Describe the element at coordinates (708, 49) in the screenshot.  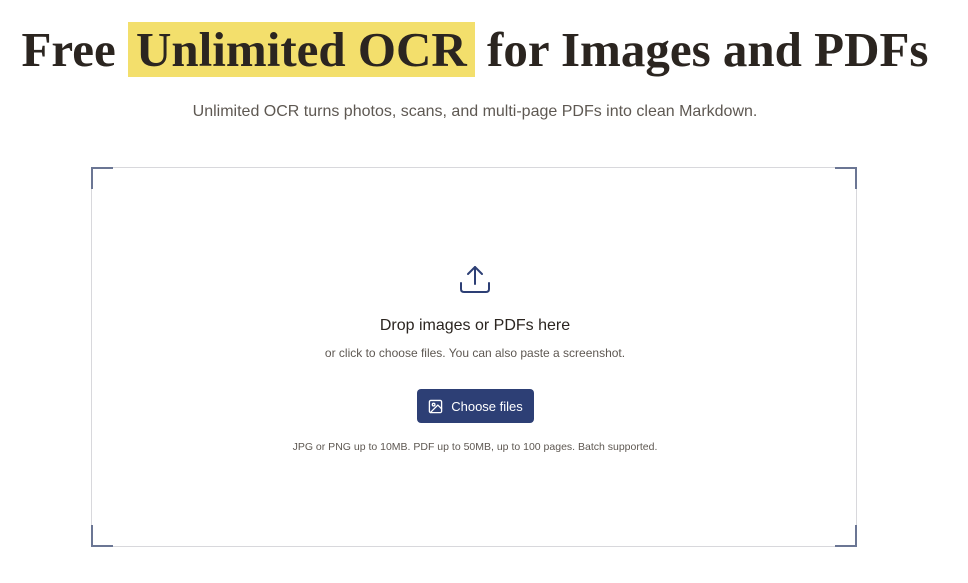
I see `title-suffix: for Images and PDFs` at that location.